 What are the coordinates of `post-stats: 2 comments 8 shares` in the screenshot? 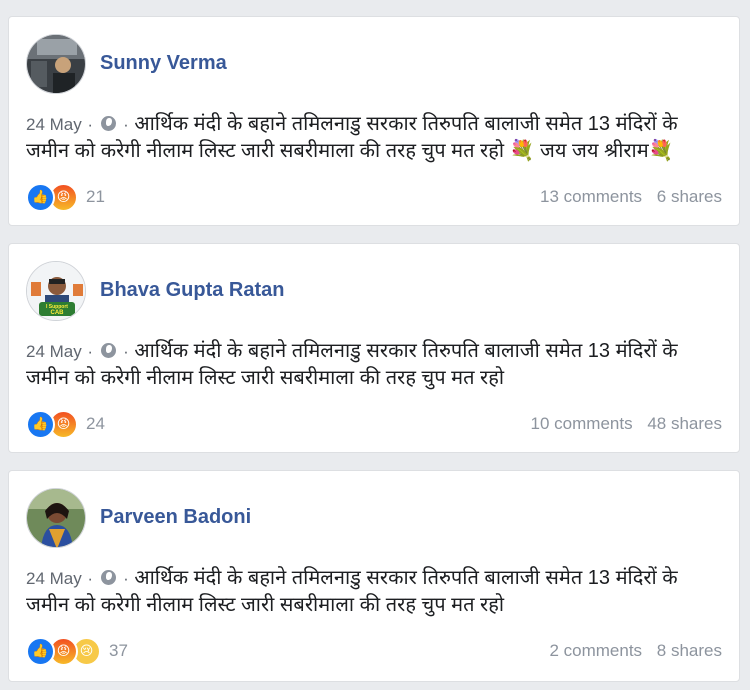 It's located at (630, 651).